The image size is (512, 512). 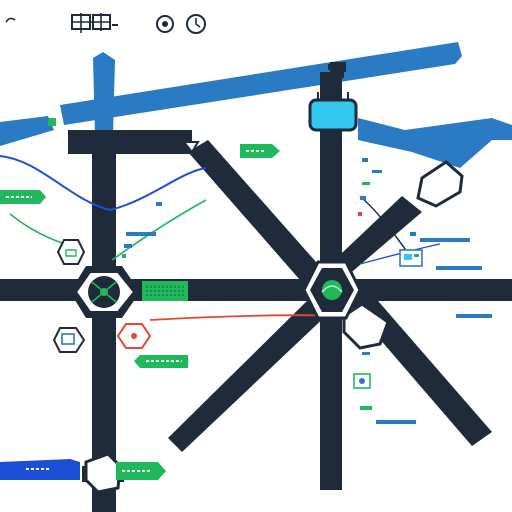 I want to click on toolbar, so click(x=105, y=23).